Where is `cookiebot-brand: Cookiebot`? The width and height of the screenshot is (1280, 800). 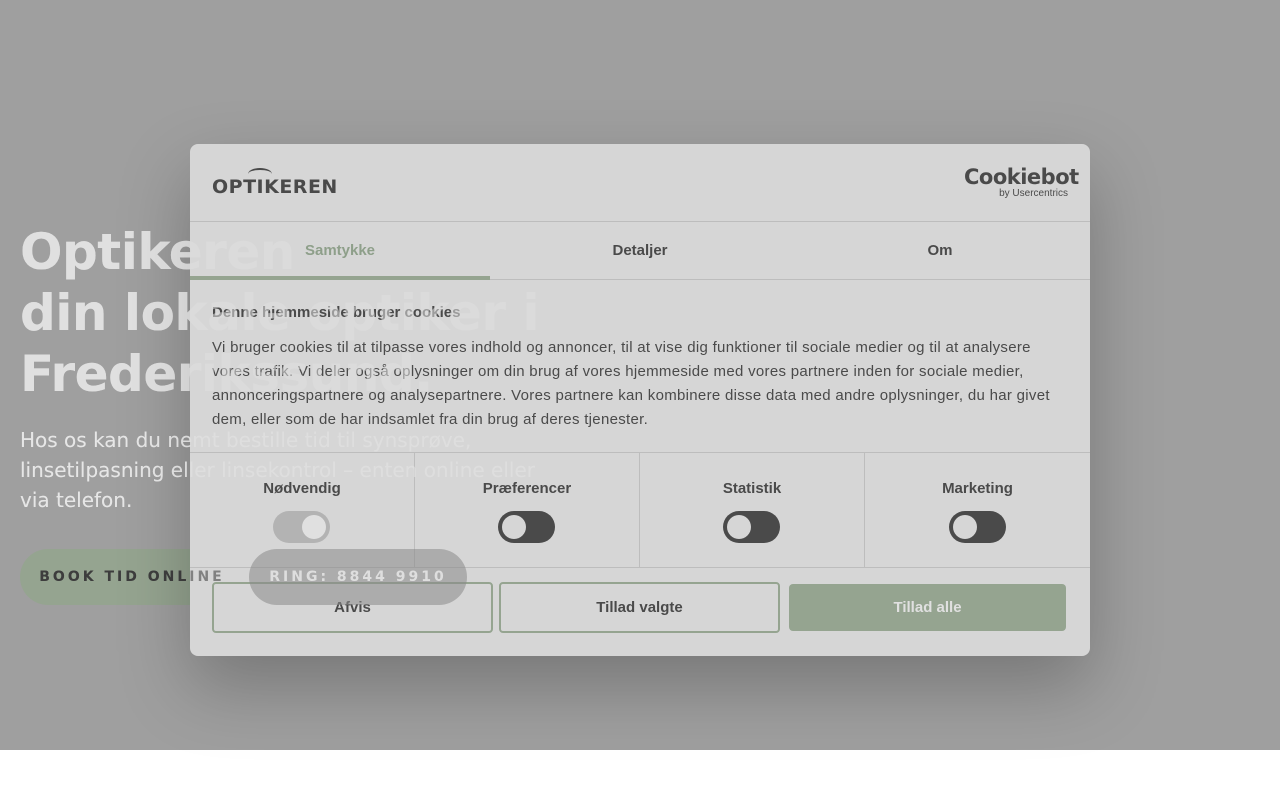 cookiebot-brand: Cookiebot is located at coordinates (1021, 177).